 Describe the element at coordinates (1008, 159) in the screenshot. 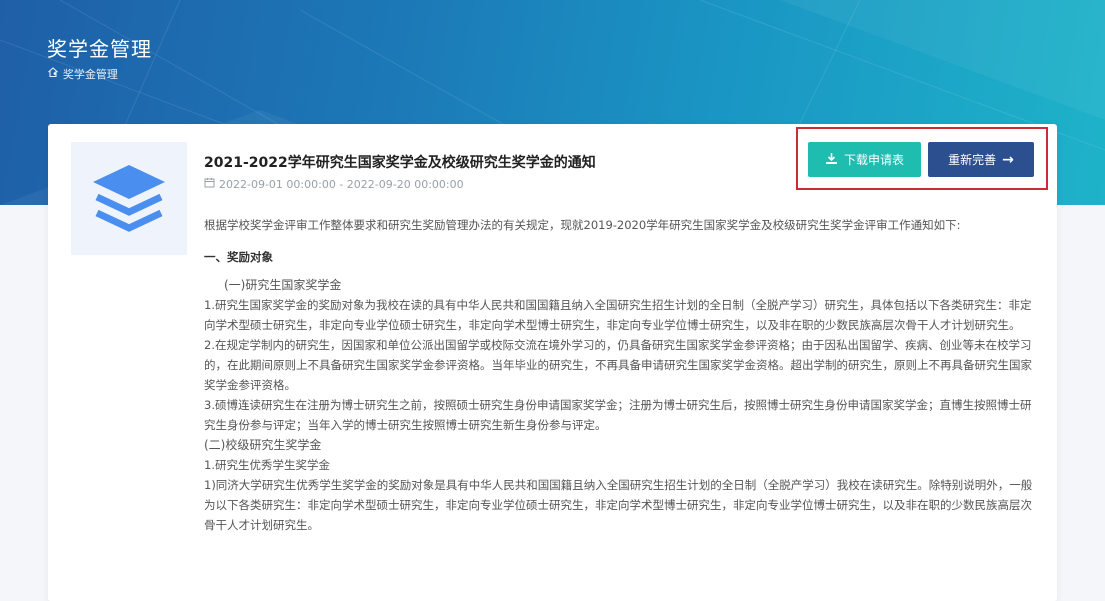

I see `arrow-right-icon: →` at that location.